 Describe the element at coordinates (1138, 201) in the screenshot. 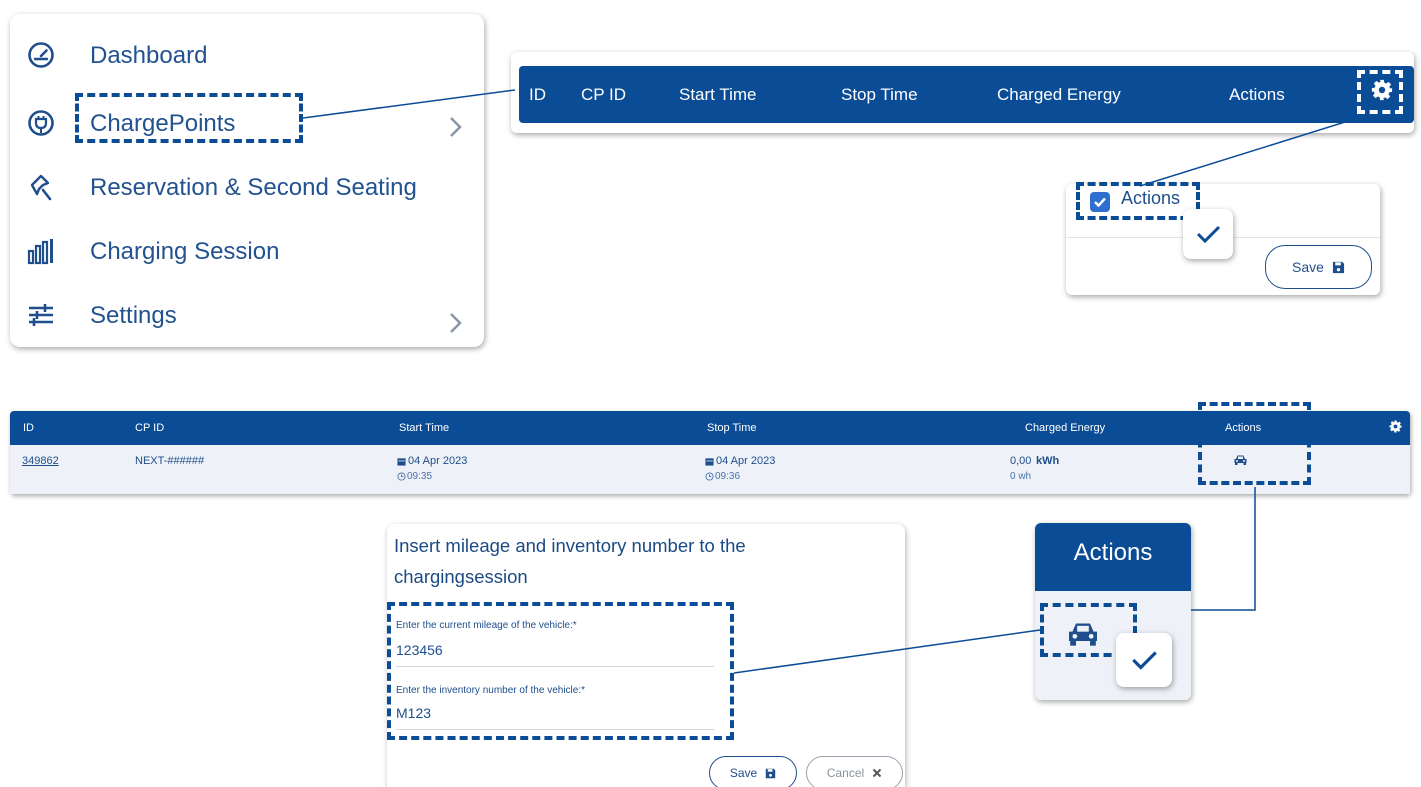

I see `actions-checkbox-highlight` at that location.